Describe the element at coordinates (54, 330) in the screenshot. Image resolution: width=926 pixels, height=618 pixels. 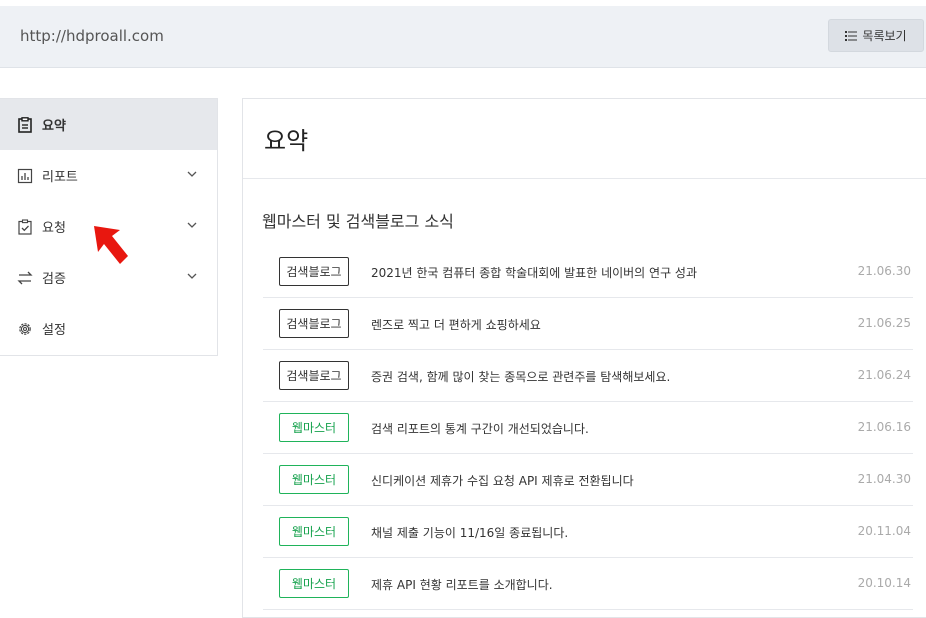
I see `sidebar-item-label: 설정` at that location.